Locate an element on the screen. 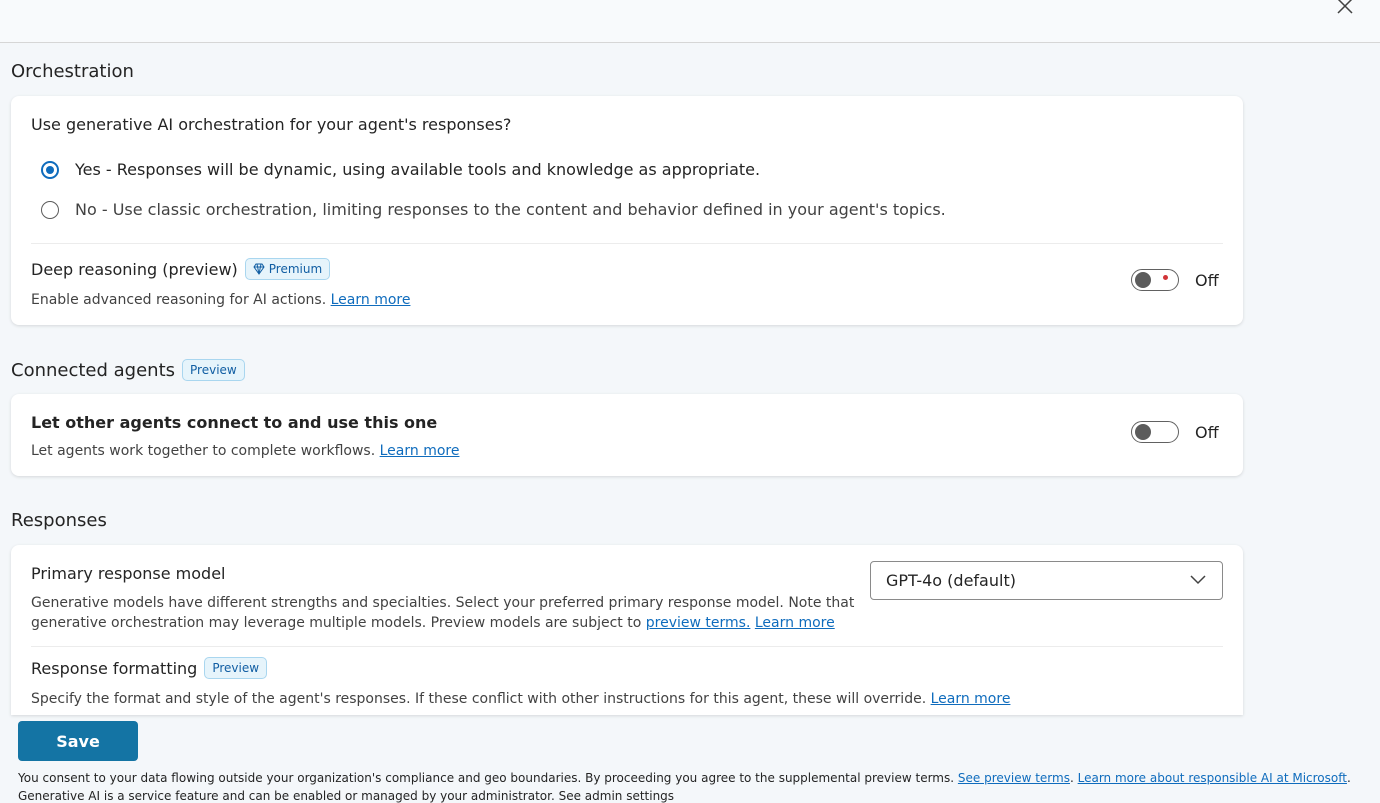 This screenshot has height=803, width=1380. chevron-down-icon is located at coordinates (1198, 580).